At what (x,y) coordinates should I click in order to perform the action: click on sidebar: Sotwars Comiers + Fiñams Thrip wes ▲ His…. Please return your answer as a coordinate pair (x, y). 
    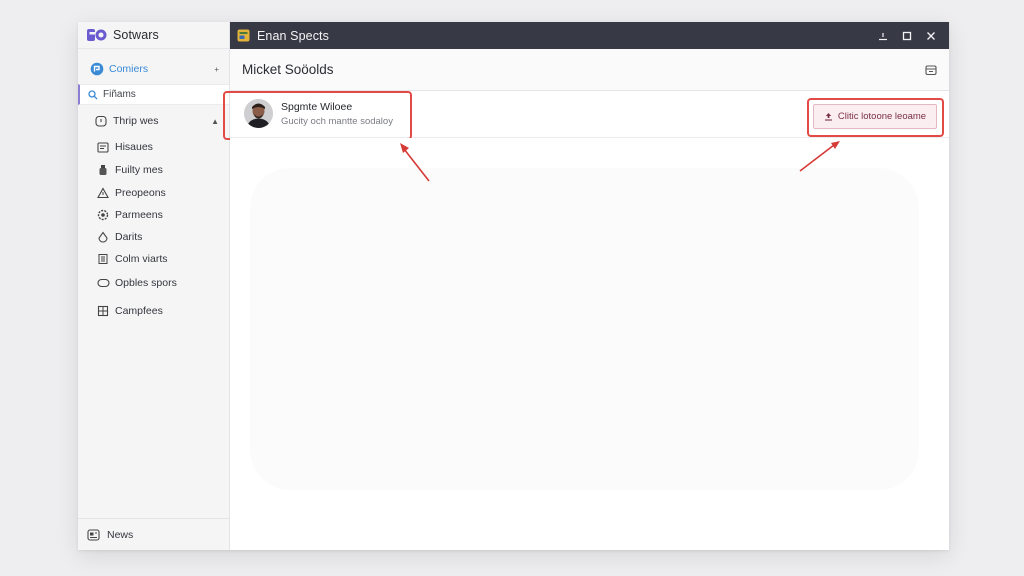
    Looking at the image, I should click on (154, 286).